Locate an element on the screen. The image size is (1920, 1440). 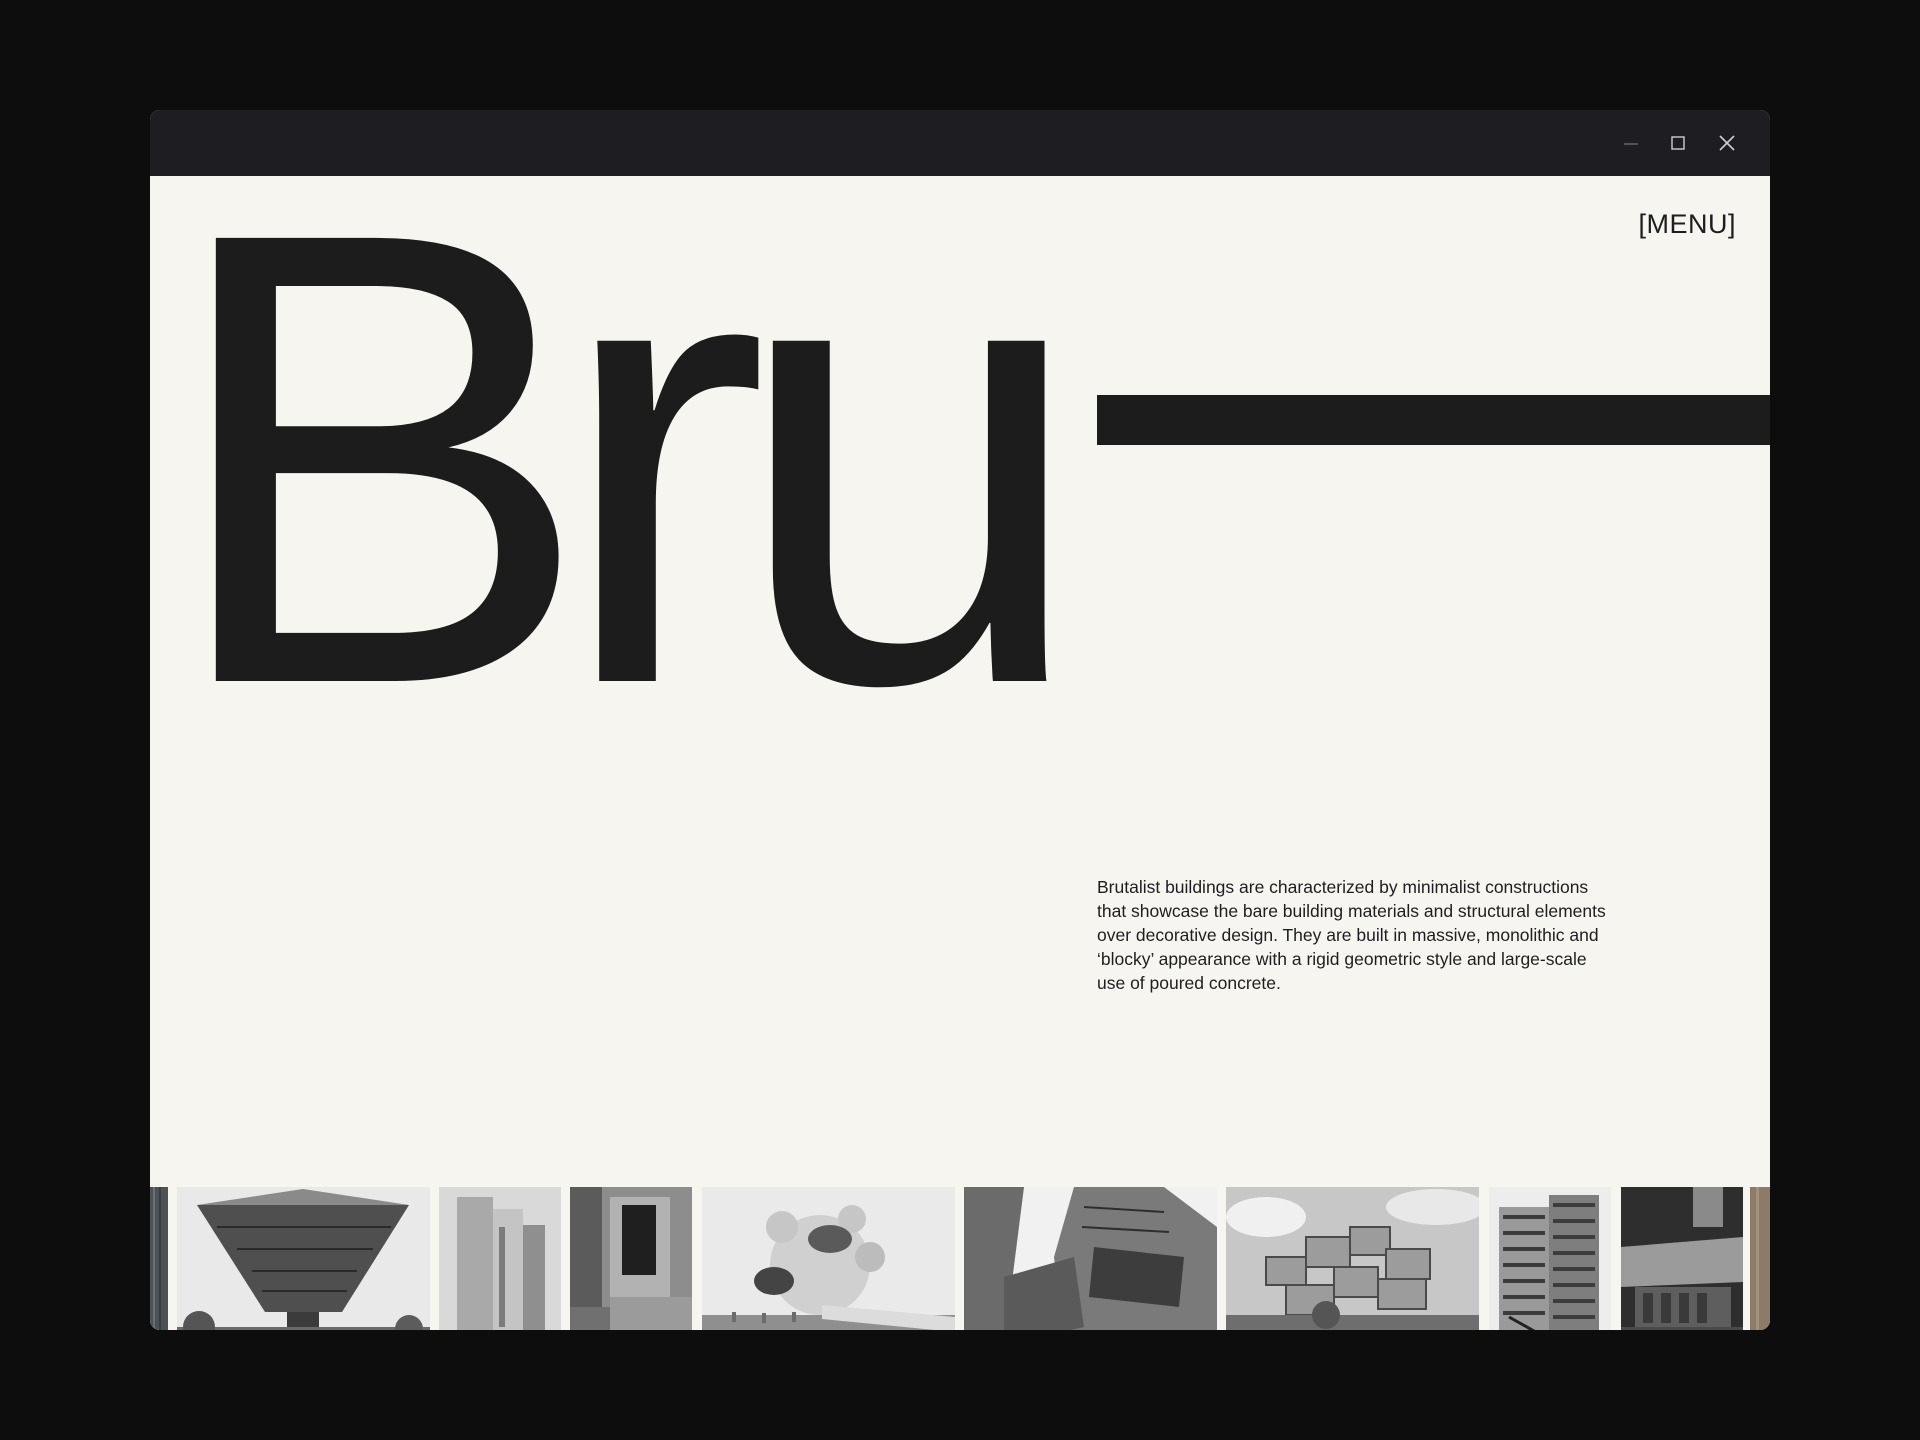
highrise-apartment-block-photo is located at coordinates (1550, 1258).